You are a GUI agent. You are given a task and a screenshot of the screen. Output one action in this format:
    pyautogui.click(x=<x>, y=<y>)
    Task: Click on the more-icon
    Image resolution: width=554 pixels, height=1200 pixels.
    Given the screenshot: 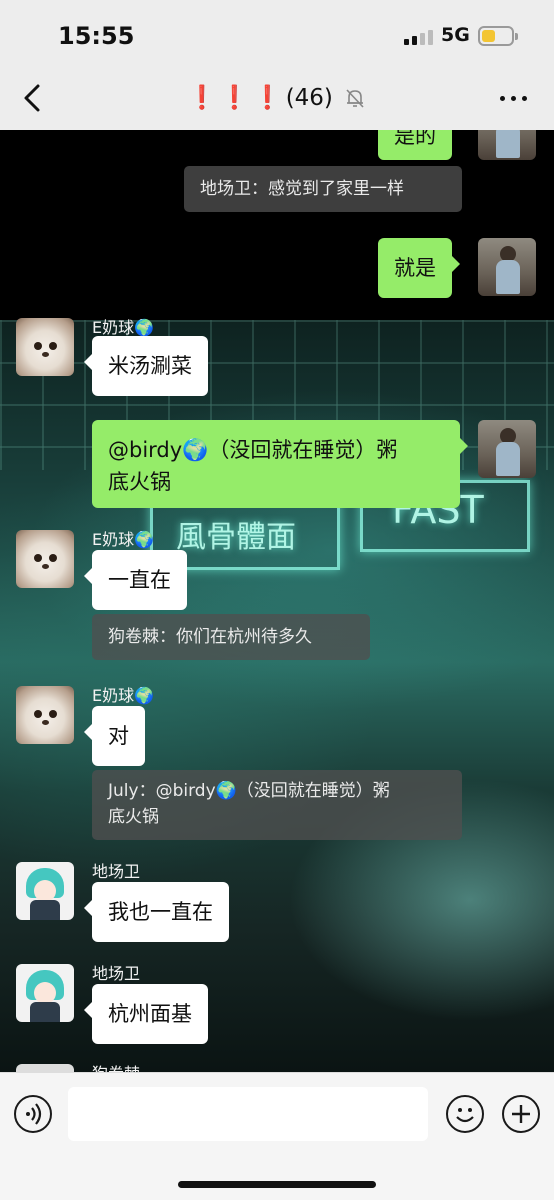 What is the action you would take?
    pyautogui.click(x=514, y=99)
    